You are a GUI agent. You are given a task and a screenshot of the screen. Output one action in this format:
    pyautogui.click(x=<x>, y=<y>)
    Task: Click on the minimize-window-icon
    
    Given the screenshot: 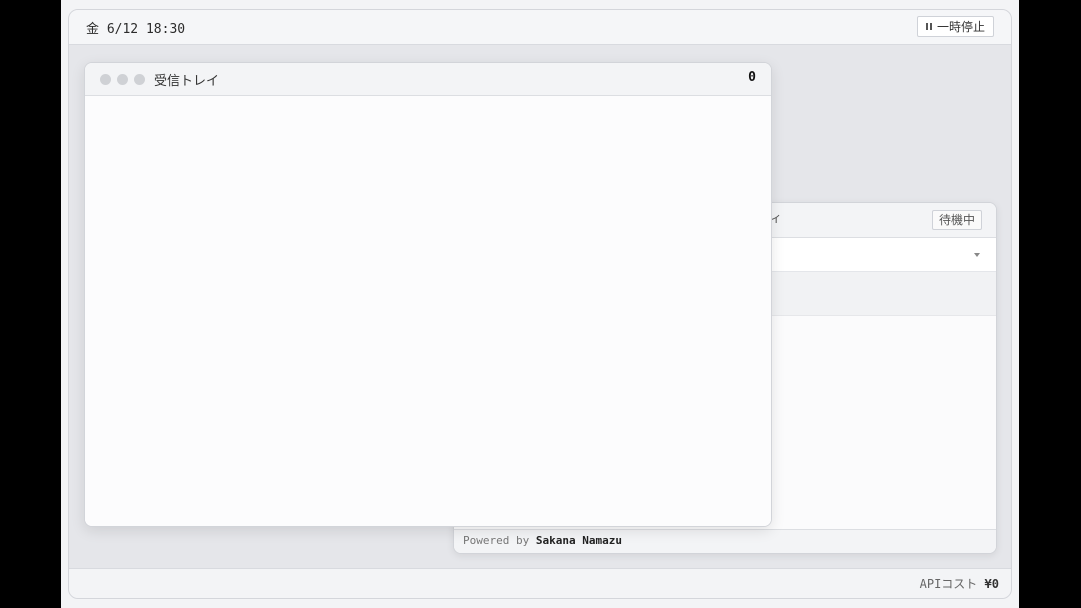 What is the action you would take?
    pyautogui.click(x=122, y=79)
    